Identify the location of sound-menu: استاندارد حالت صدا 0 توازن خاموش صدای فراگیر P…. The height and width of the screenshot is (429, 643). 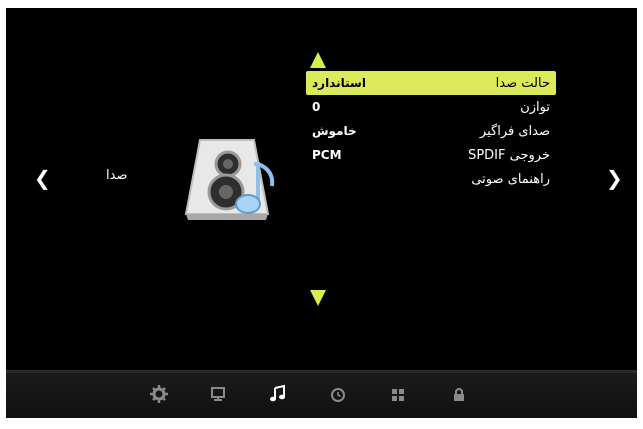
(431, 131).